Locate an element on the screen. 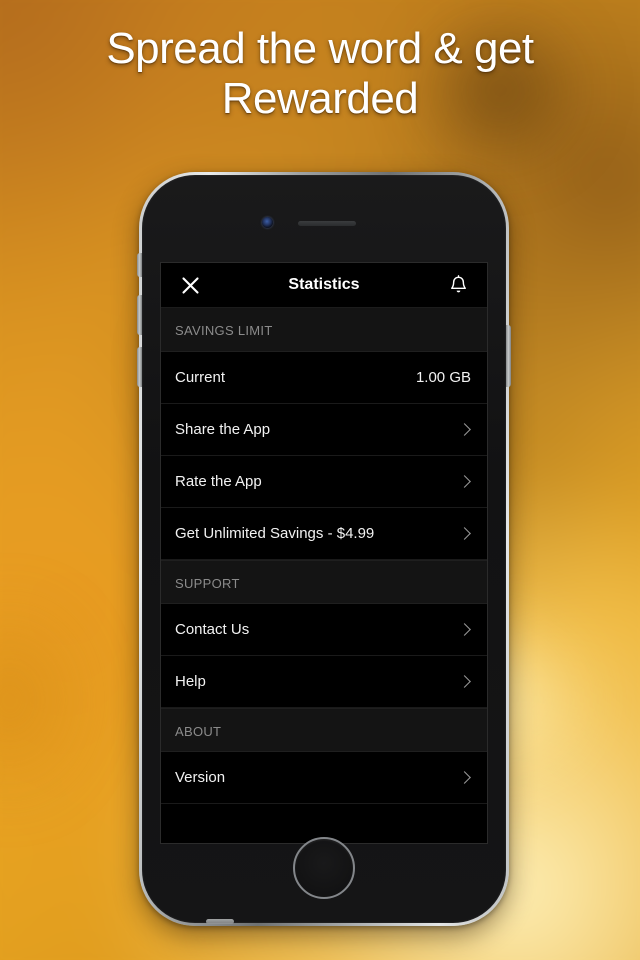 The height and width of the screenshot is (960, 640). ring-switch is located at coordinates (139, 265).